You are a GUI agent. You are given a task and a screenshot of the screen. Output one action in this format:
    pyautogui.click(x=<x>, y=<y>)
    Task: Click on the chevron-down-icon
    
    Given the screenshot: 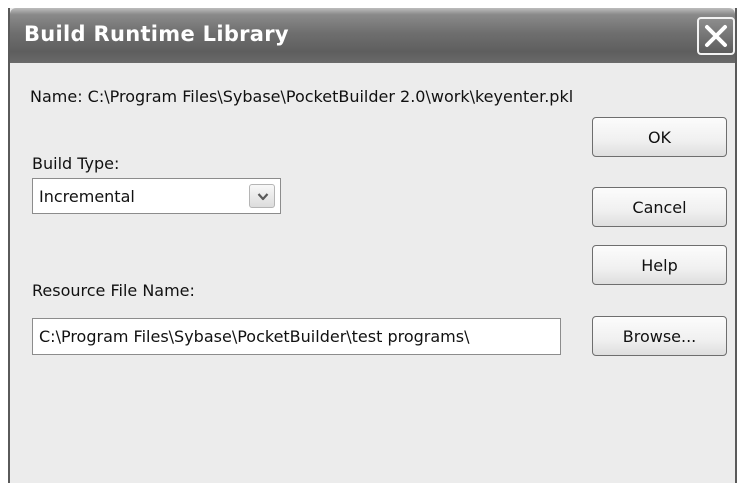 What is the action you would take?
    pyautogui.click(x=263, y=197)
    